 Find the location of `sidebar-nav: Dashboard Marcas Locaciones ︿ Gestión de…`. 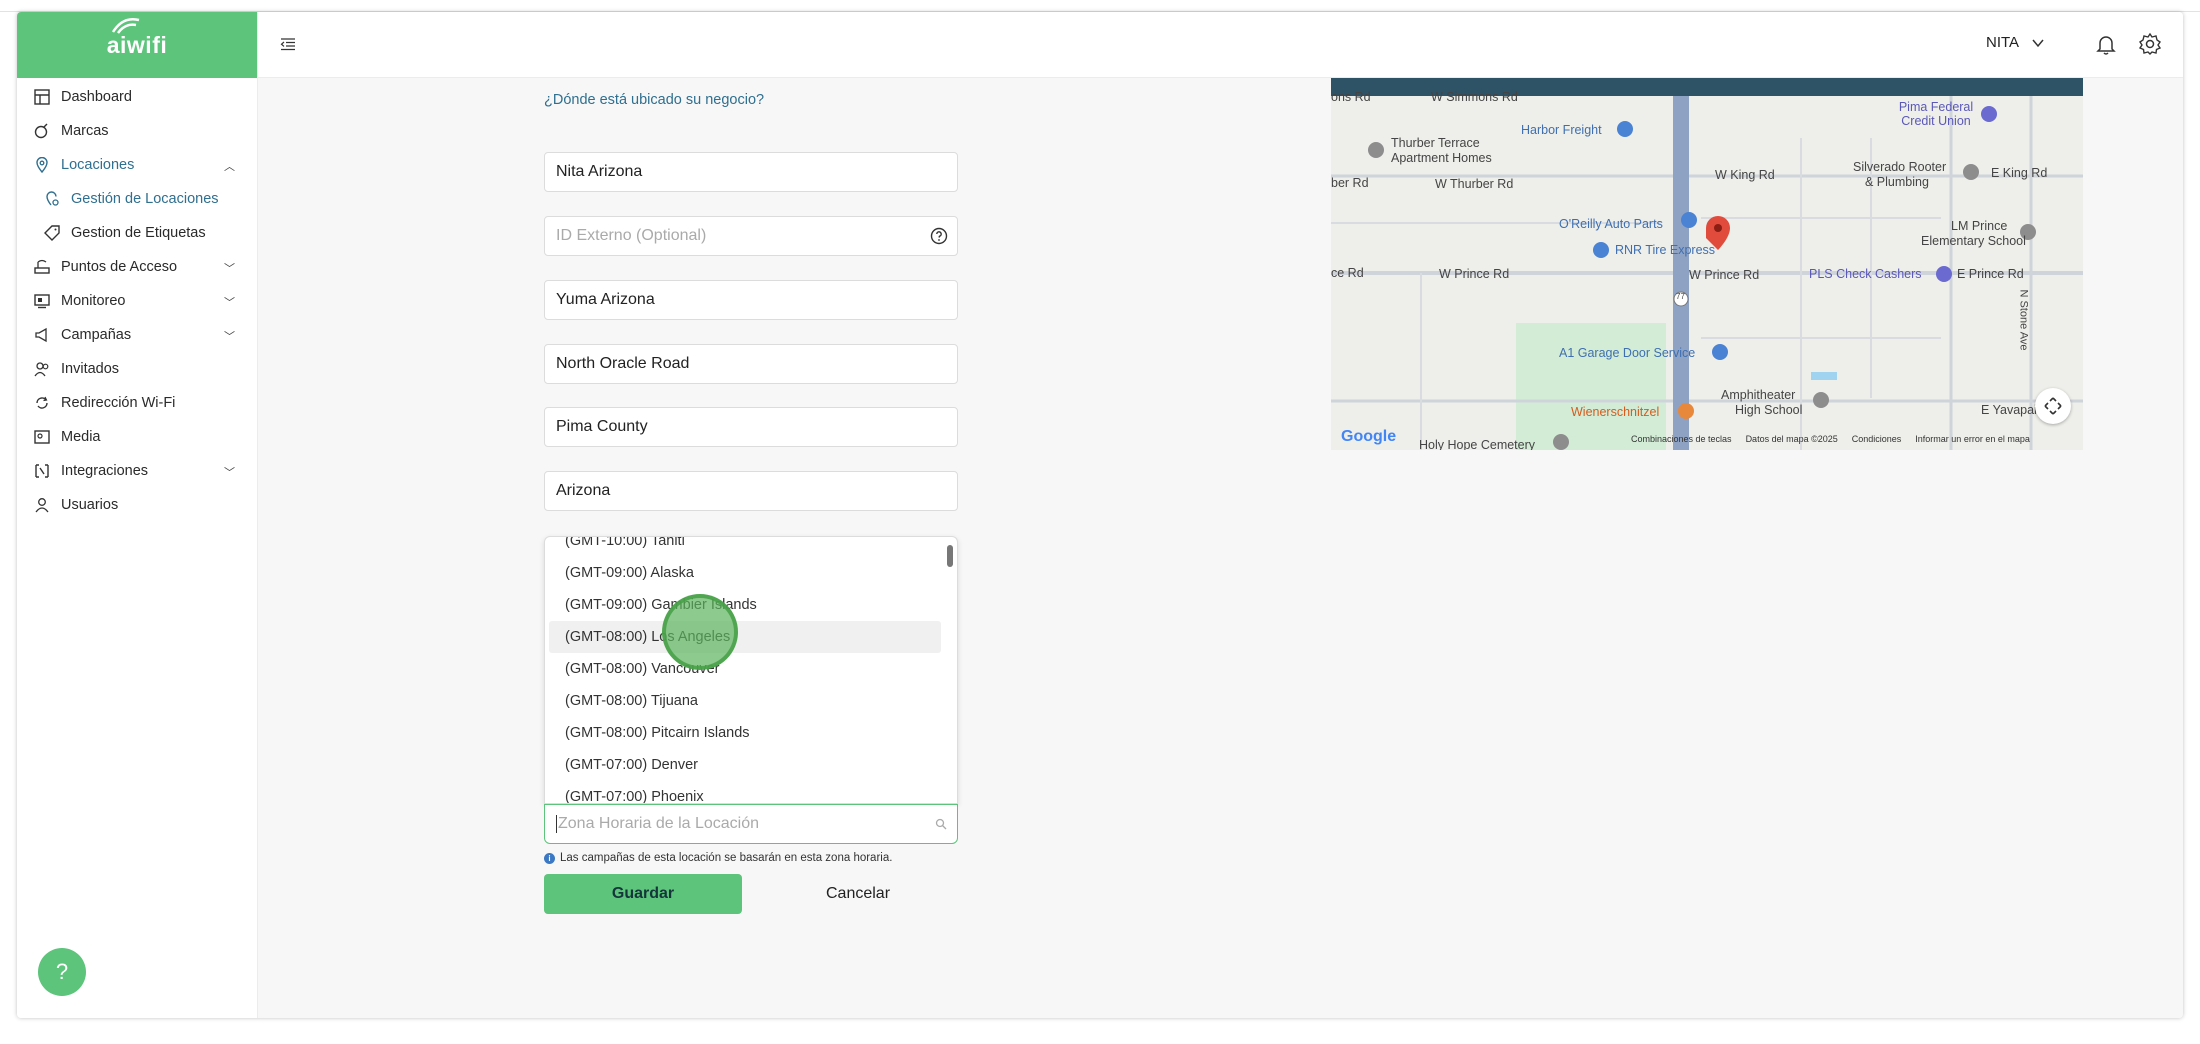

sidebar-nav: Dashboard Marcas Locaciones ︿ Gestión de… is located at coordinates (137, 300).